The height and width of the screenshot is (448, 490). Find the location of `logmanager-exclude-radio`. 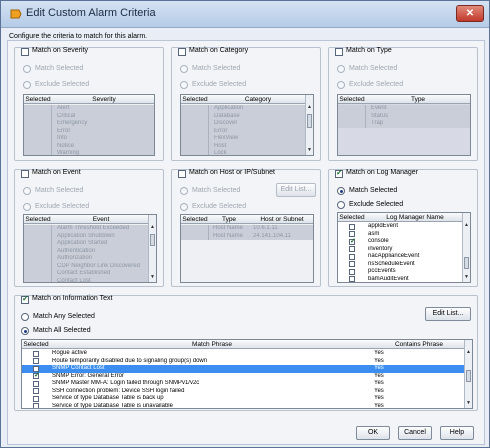

logmanager-exclude-radio is located at coordinates (341, 205).